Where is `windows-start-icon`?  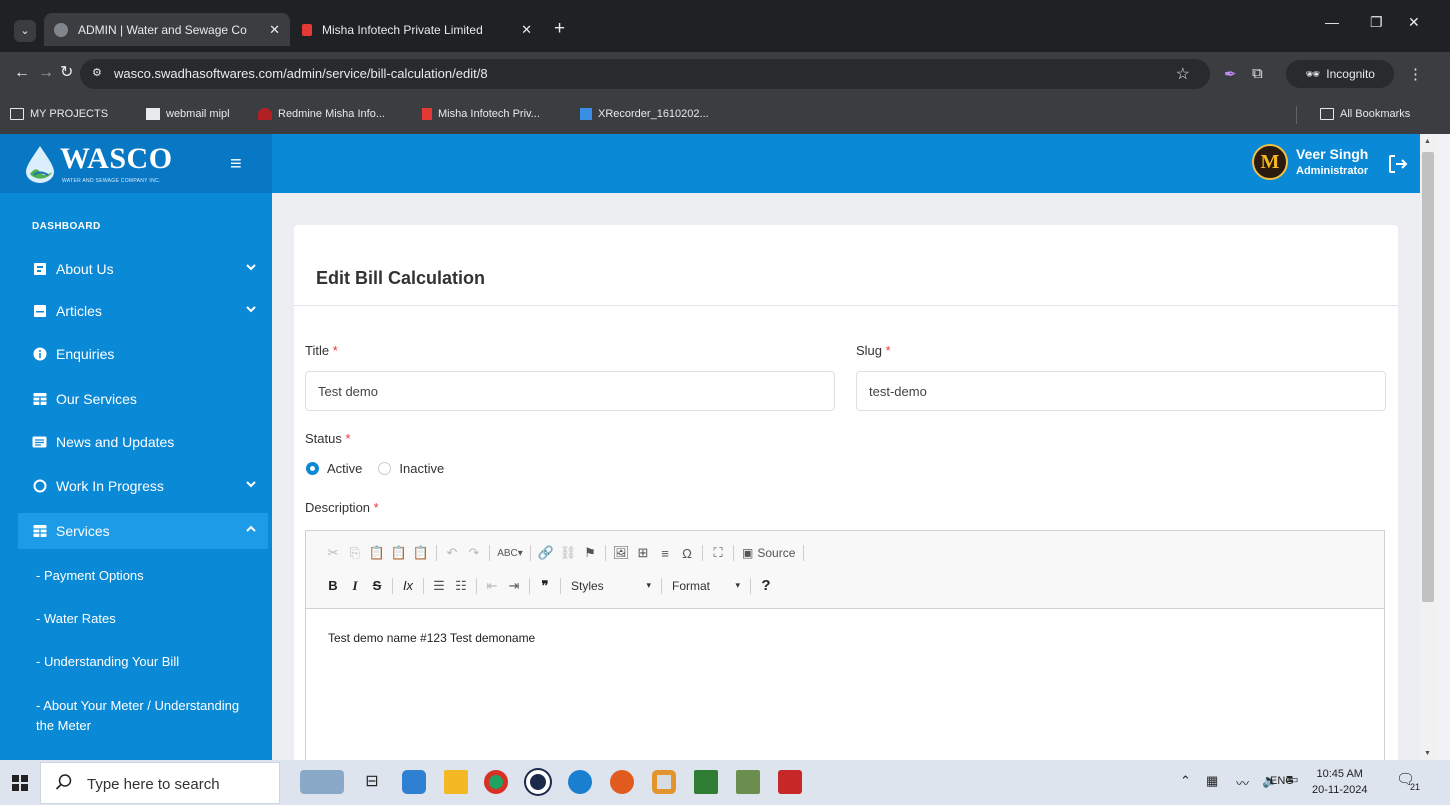
windows-start-icon is located at coordinates (20, 783).